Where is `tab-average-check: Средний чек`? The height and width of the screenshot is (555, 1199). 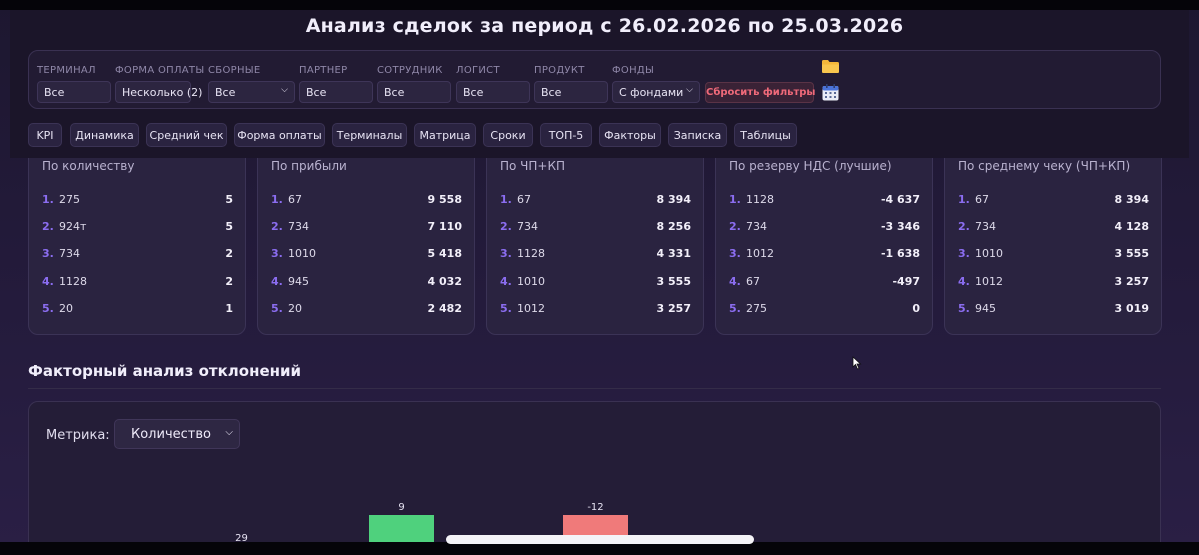 tab-average-check: Средний чек is located at coordinates (186, 135).